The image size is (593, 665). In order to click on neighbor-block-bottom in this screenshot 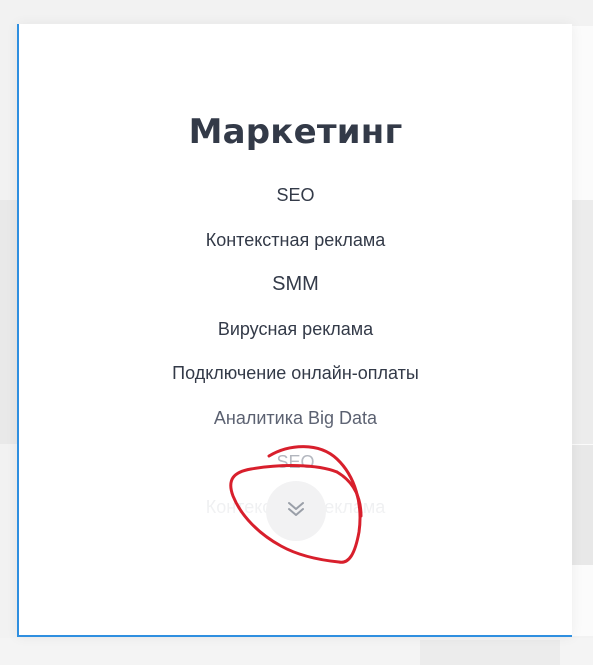, I will do `click(490, 652)`.